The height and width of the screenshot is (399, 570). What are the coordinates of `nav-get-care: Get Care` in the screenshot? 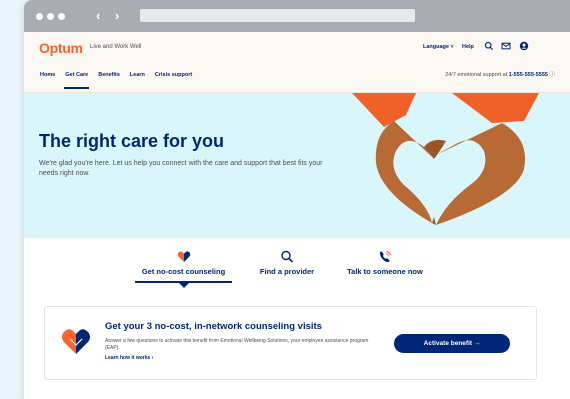 It's located at (77, 80).